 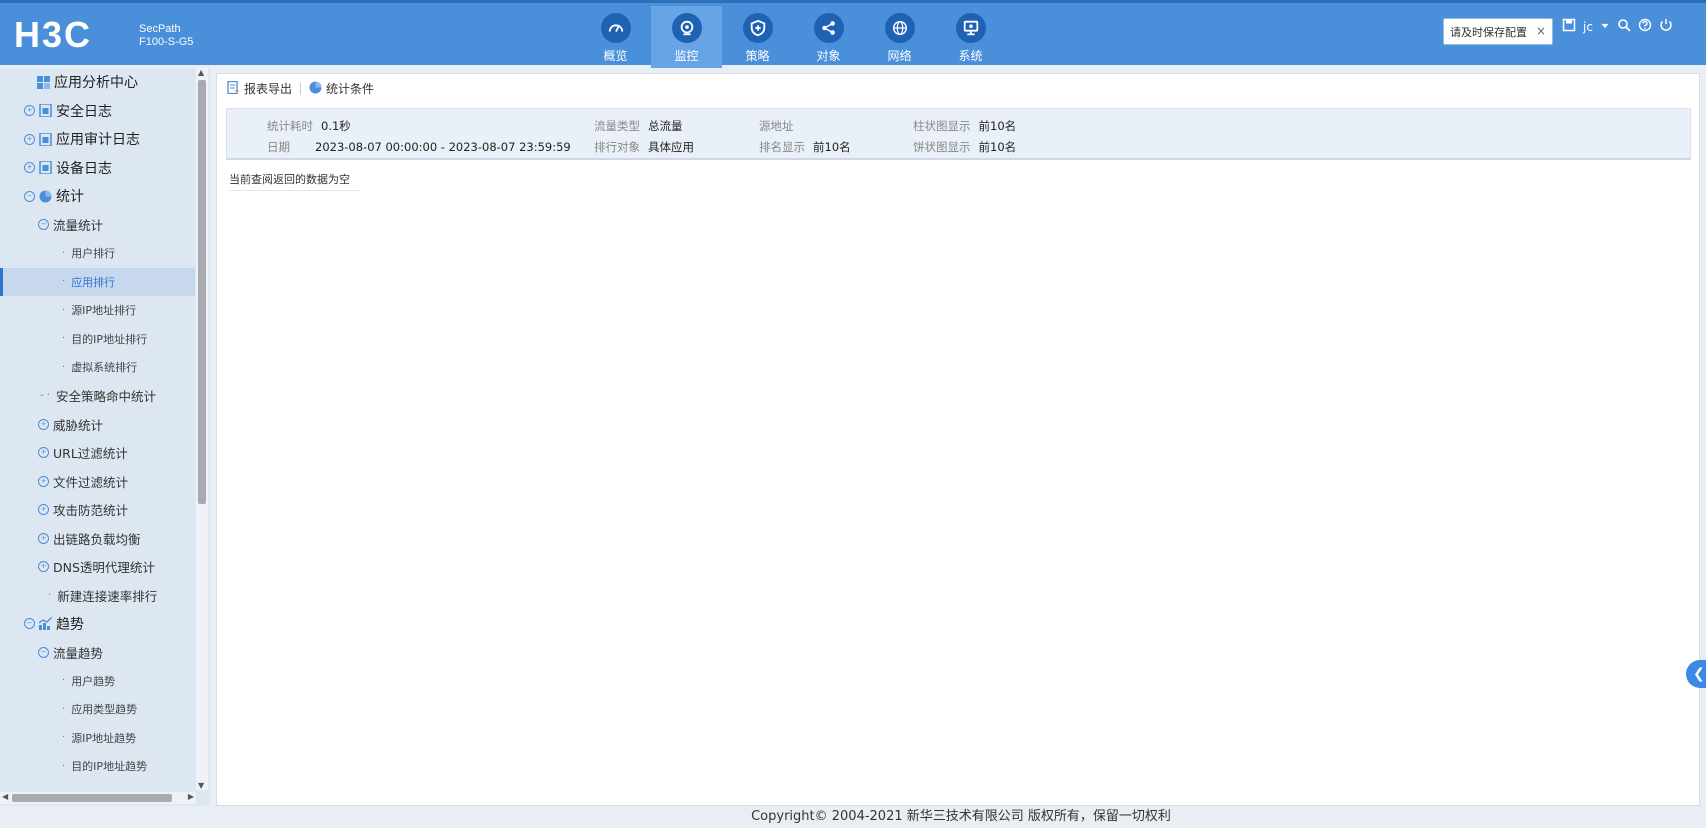 What do you see at coordinates (109, 339) in the screenshot?
I see `sidebar-item-label: 目的IP地址排行` at bounding box center [109, 339].